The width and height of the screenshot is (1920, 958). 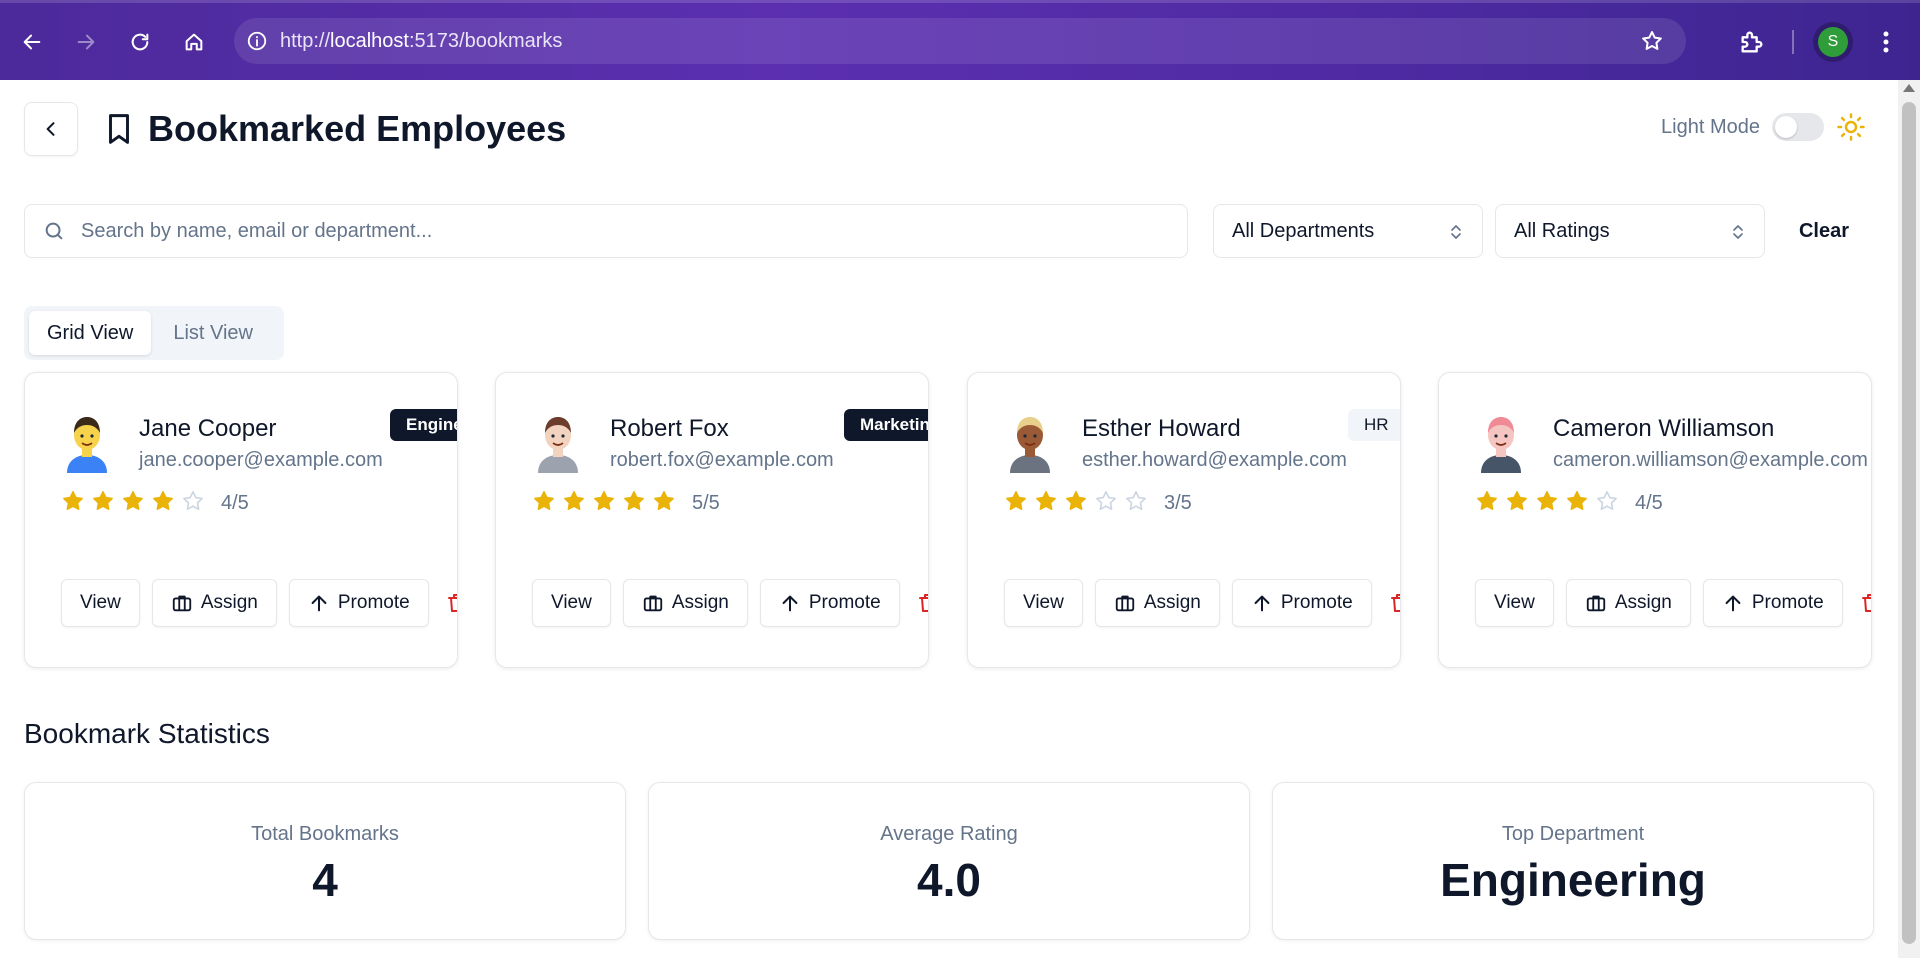 What do you see at coordinates (886, 425) in the screenshot?
I see `department-badge: Marketing` at bounding box center [886, 425].